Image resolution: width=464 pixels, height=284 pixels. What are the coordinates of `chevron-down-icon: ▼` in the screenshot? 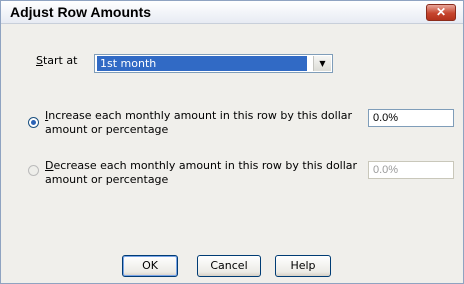 It's located at (322, 63).